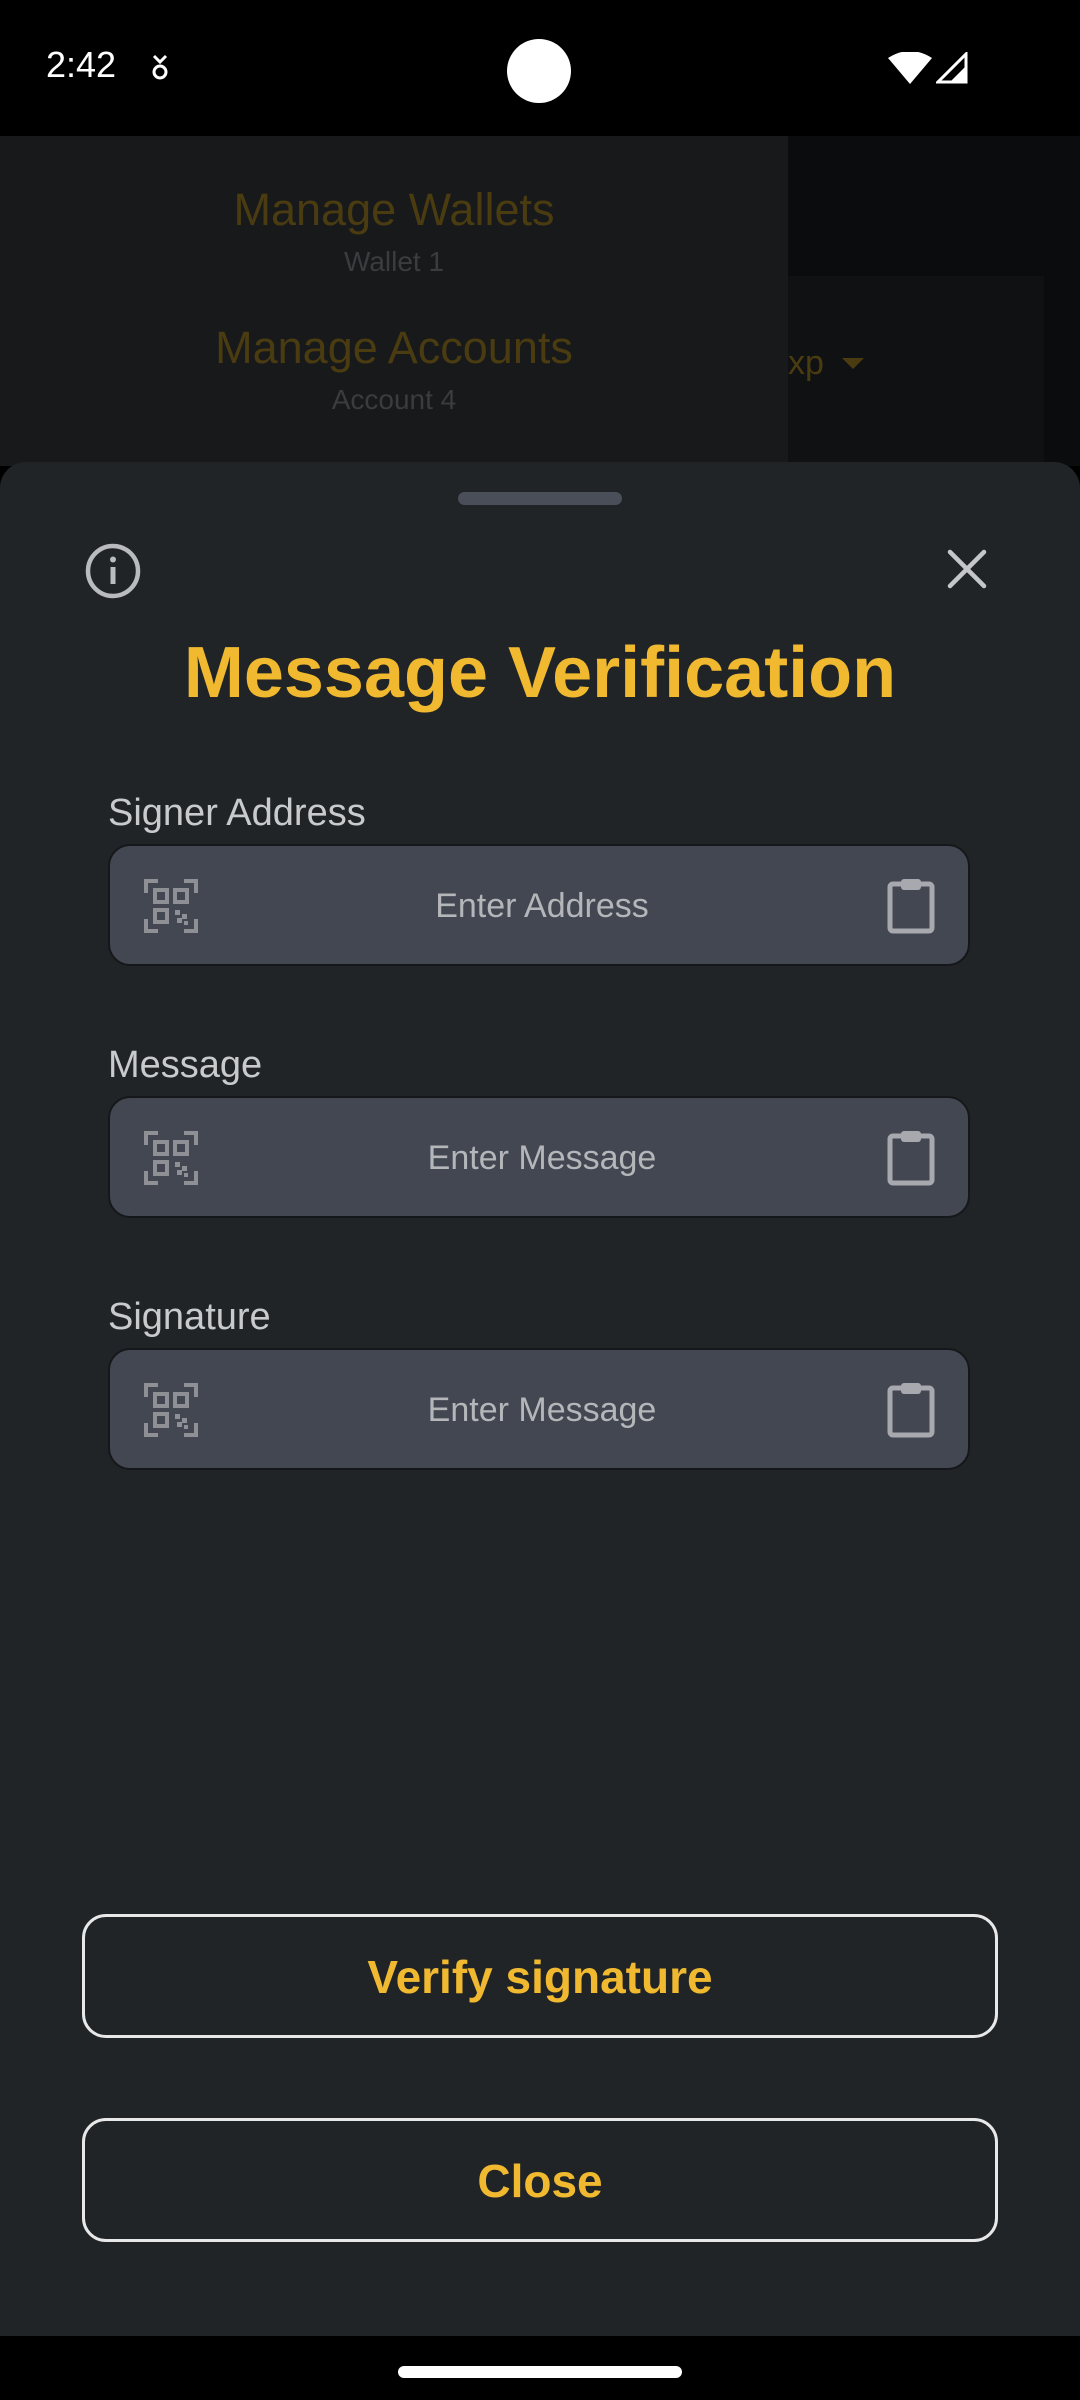 This screenshot has height=2400, width=1080. What do you see at coordinates (237, 813) in the screenshot?
I see `signer-address-label: Signer Address` at bounding box center [237, 813].